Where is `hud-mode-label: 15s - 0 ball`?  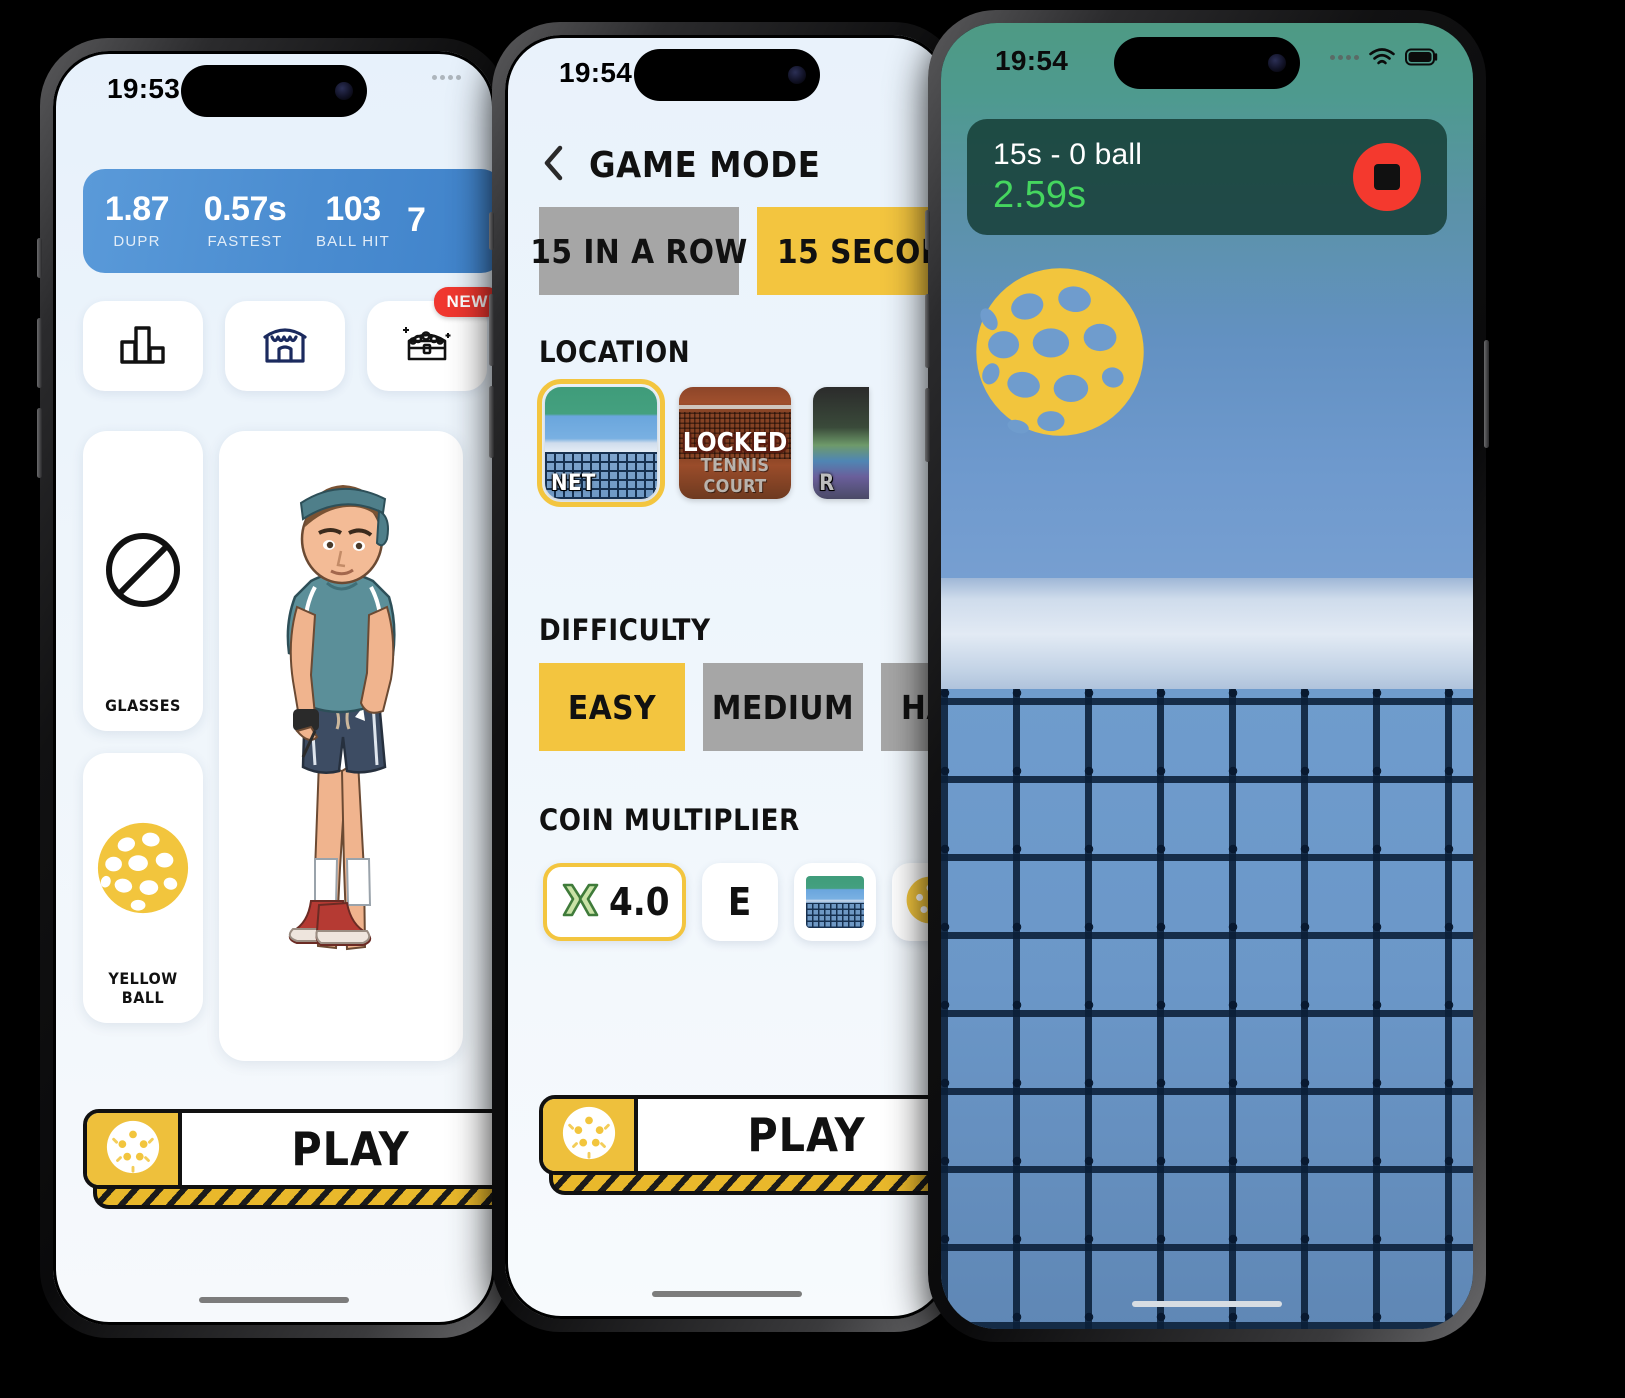 hud-mode-label: 15s - 0 ball is located at coordinates (1068, 154).